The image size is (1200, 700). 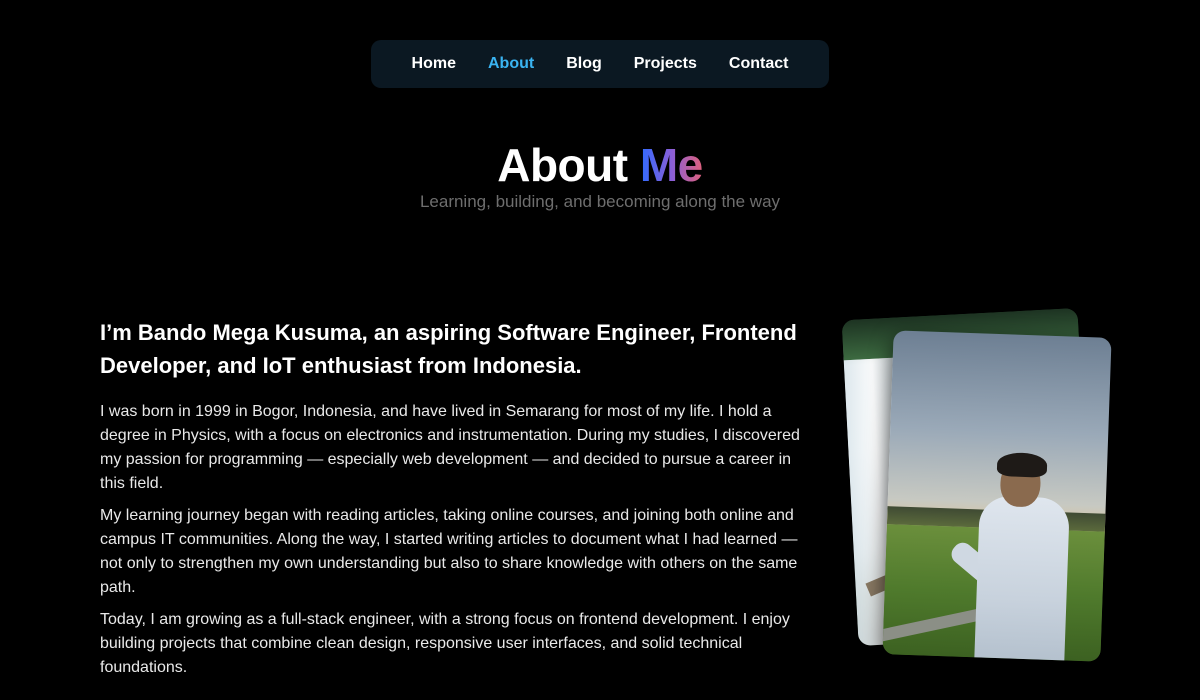 What do you see at coordinates (1022, 464) in the screenshot?
I see `photo-person-hair` at bounding box center [1022, 464].